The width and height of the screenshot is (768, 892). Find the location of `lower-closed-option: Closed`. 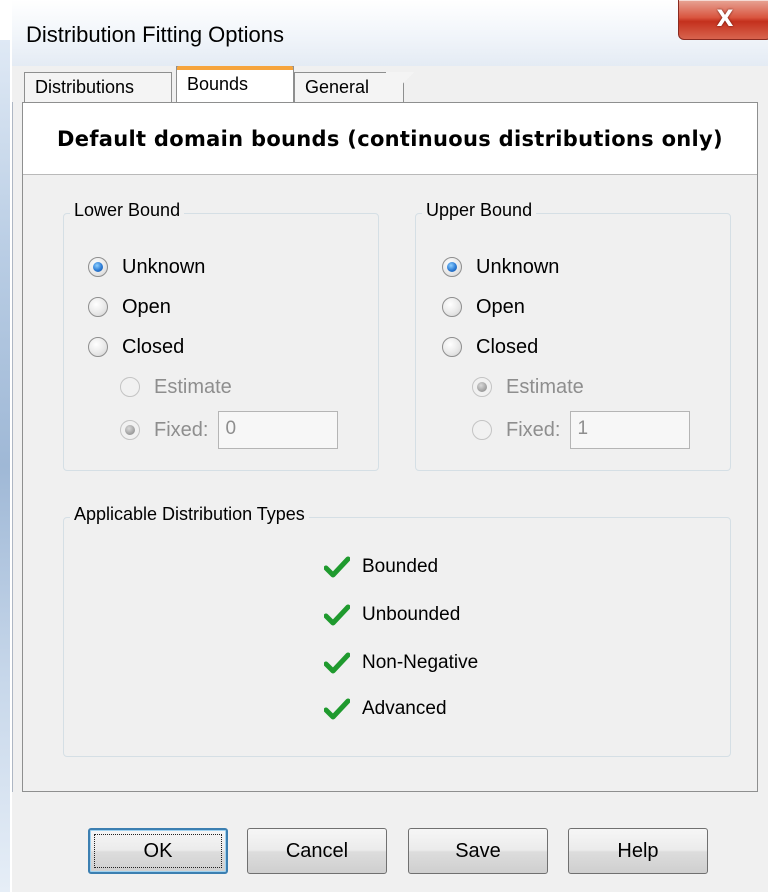

lower-closed-option: Closed is located at coordinates (136, 347).